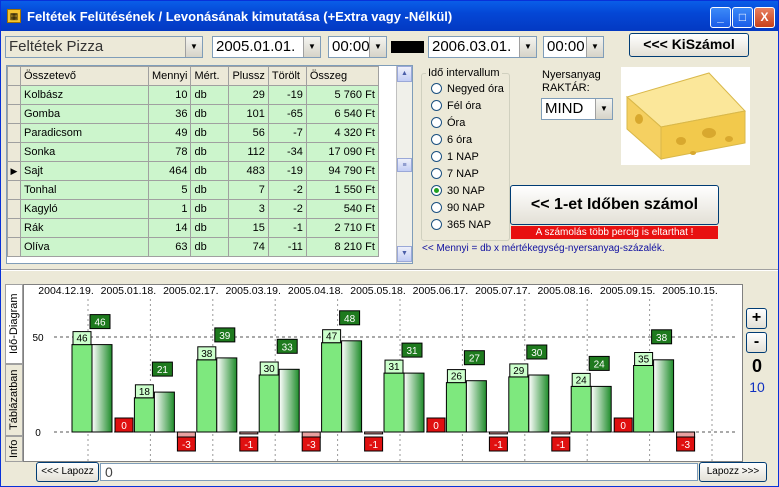  What do you see at coordinates (573, 47) in the screenshot?
I see `time-to-picker: 00:00 ▼` at bounding box center [573, 47].